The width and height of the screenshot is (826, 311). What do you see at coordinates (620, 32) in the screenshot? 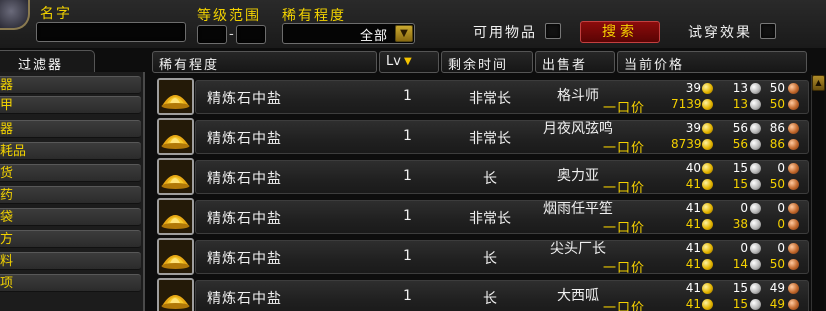
I see `search-button: 搜索` at bounding box center [620, 32].